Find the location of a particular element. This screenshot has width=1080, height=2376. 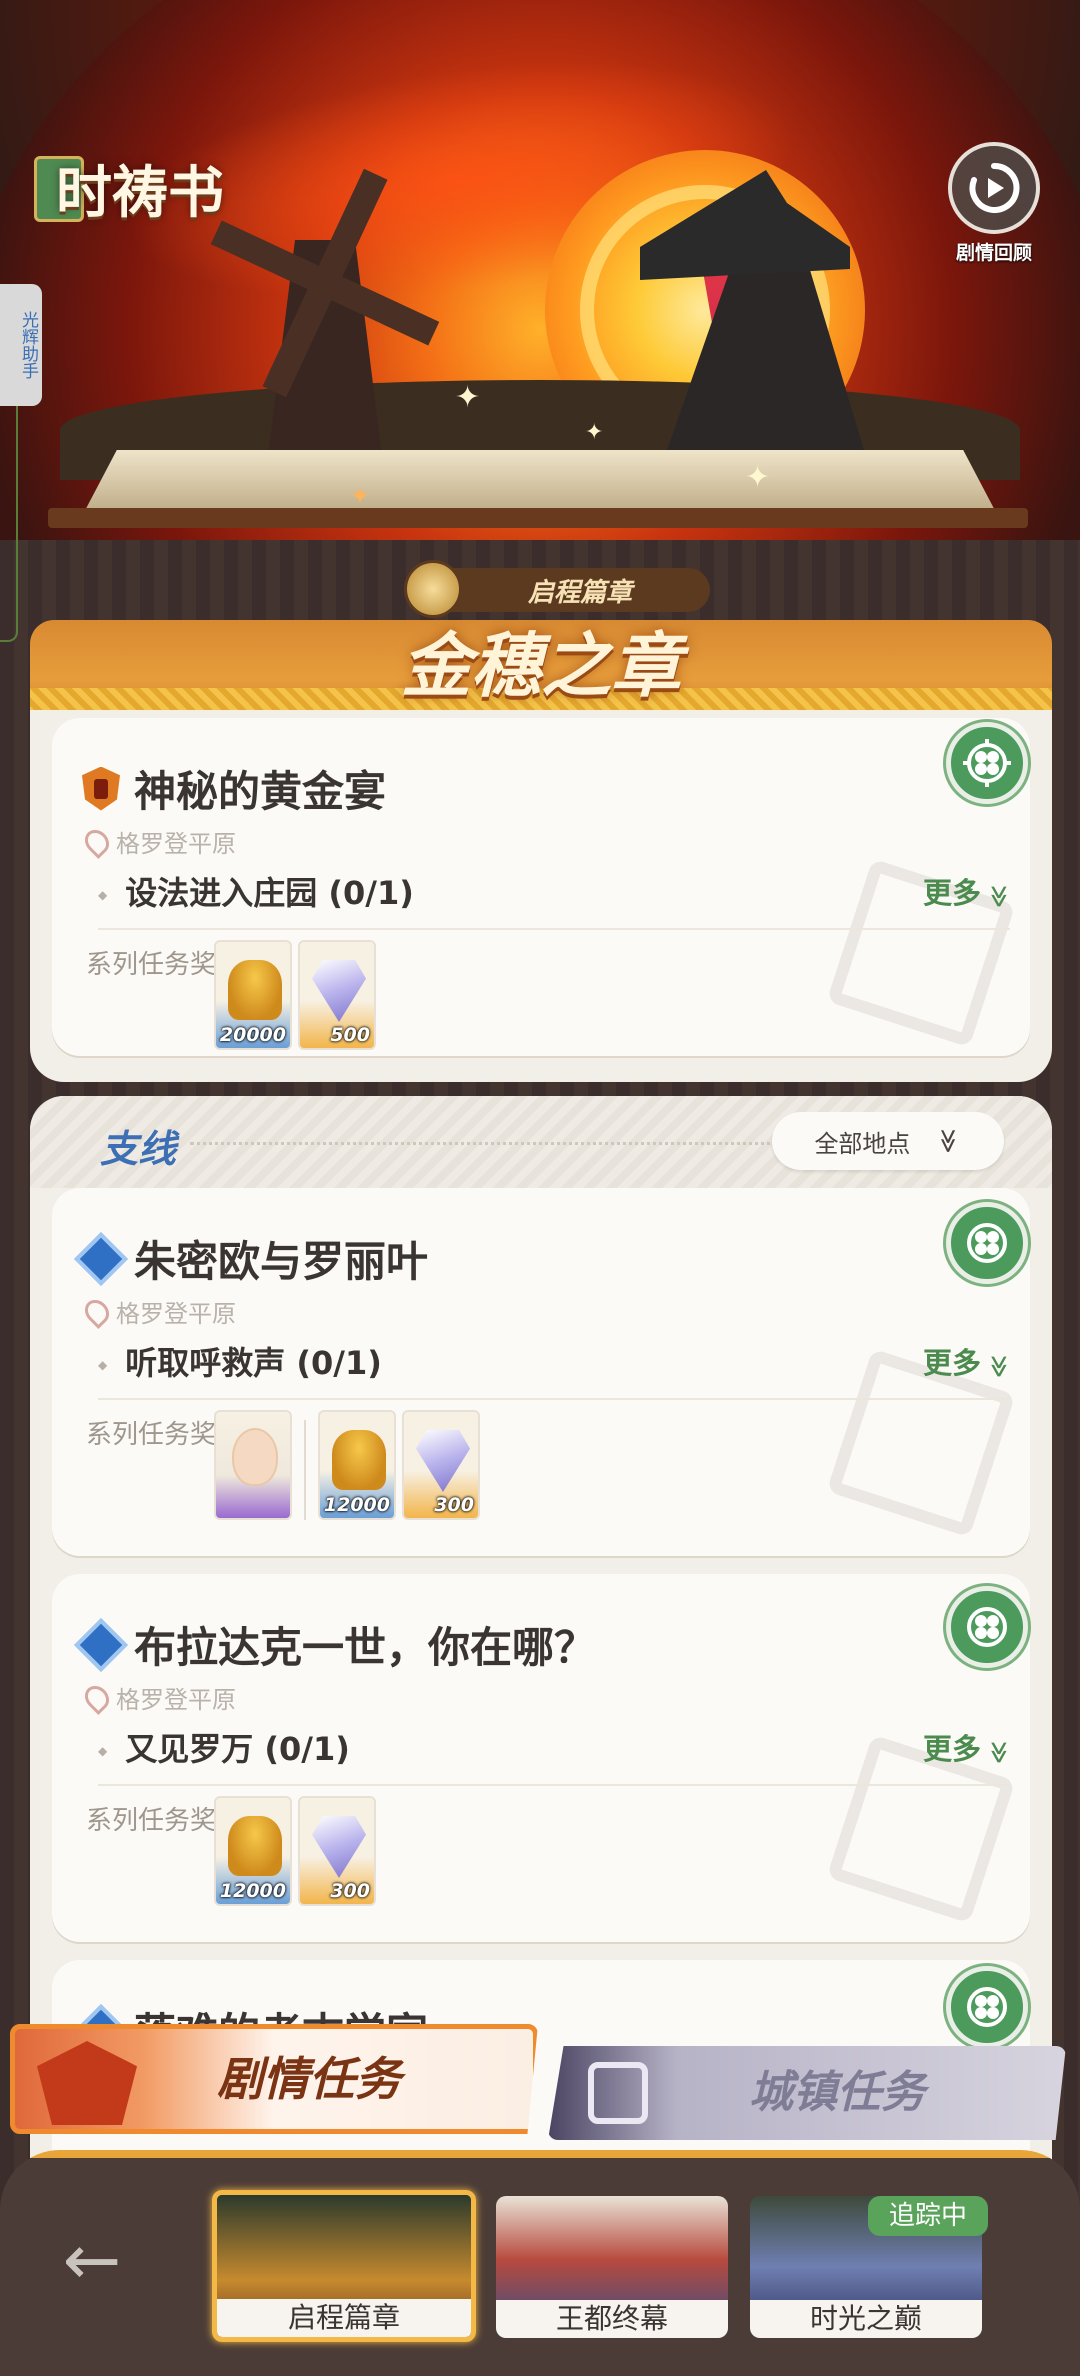

chapter-title: 金穗之章 is located at coordinates (541, 665).